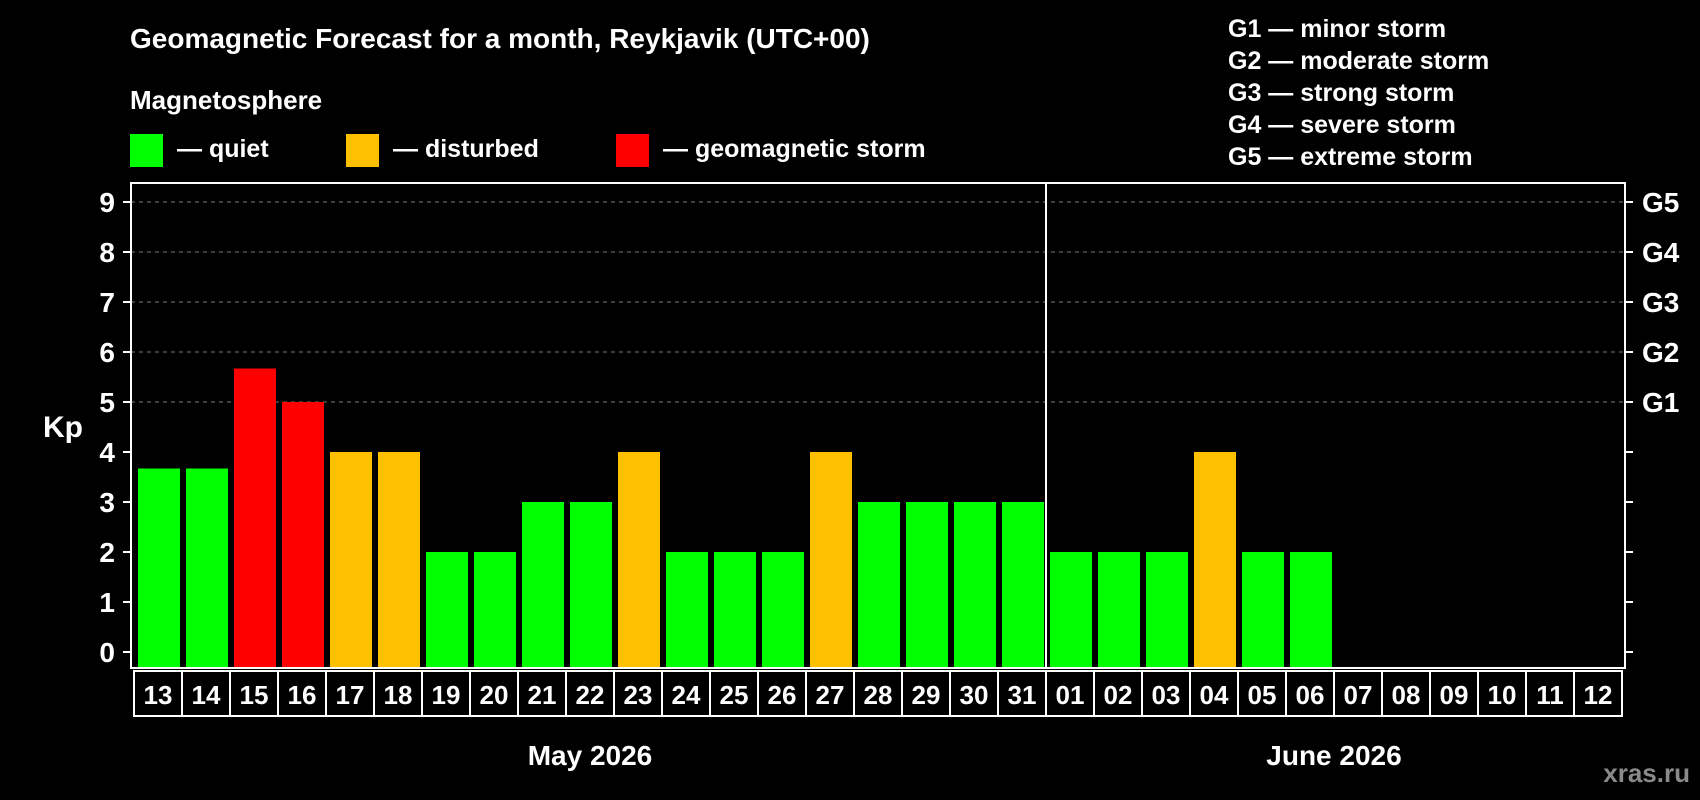 This screenshot has height=800, width=1700. What do you see at coordinates (466, 149) in the screenshot?
I see `legend-label: — disturbed` at bounding box center [466, 149].